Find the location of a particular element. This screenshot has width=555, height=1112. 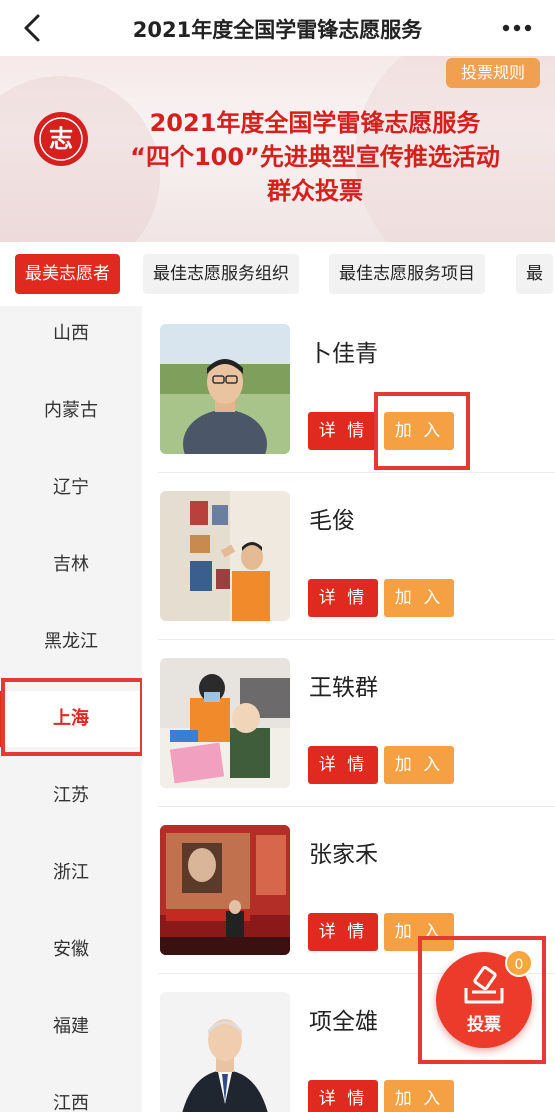

sidebar-item-shanxi: 山西 is located at coordinates (71, 334).